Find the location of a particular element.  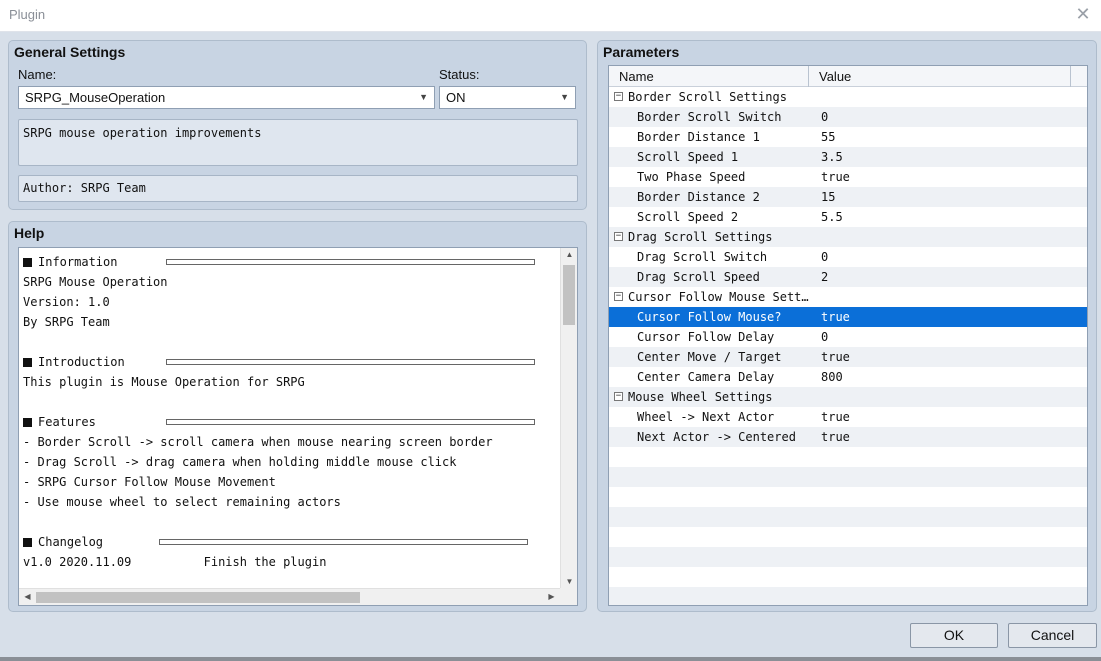

scroll-up-icon: ▲ is located at coordinates (569, 254).